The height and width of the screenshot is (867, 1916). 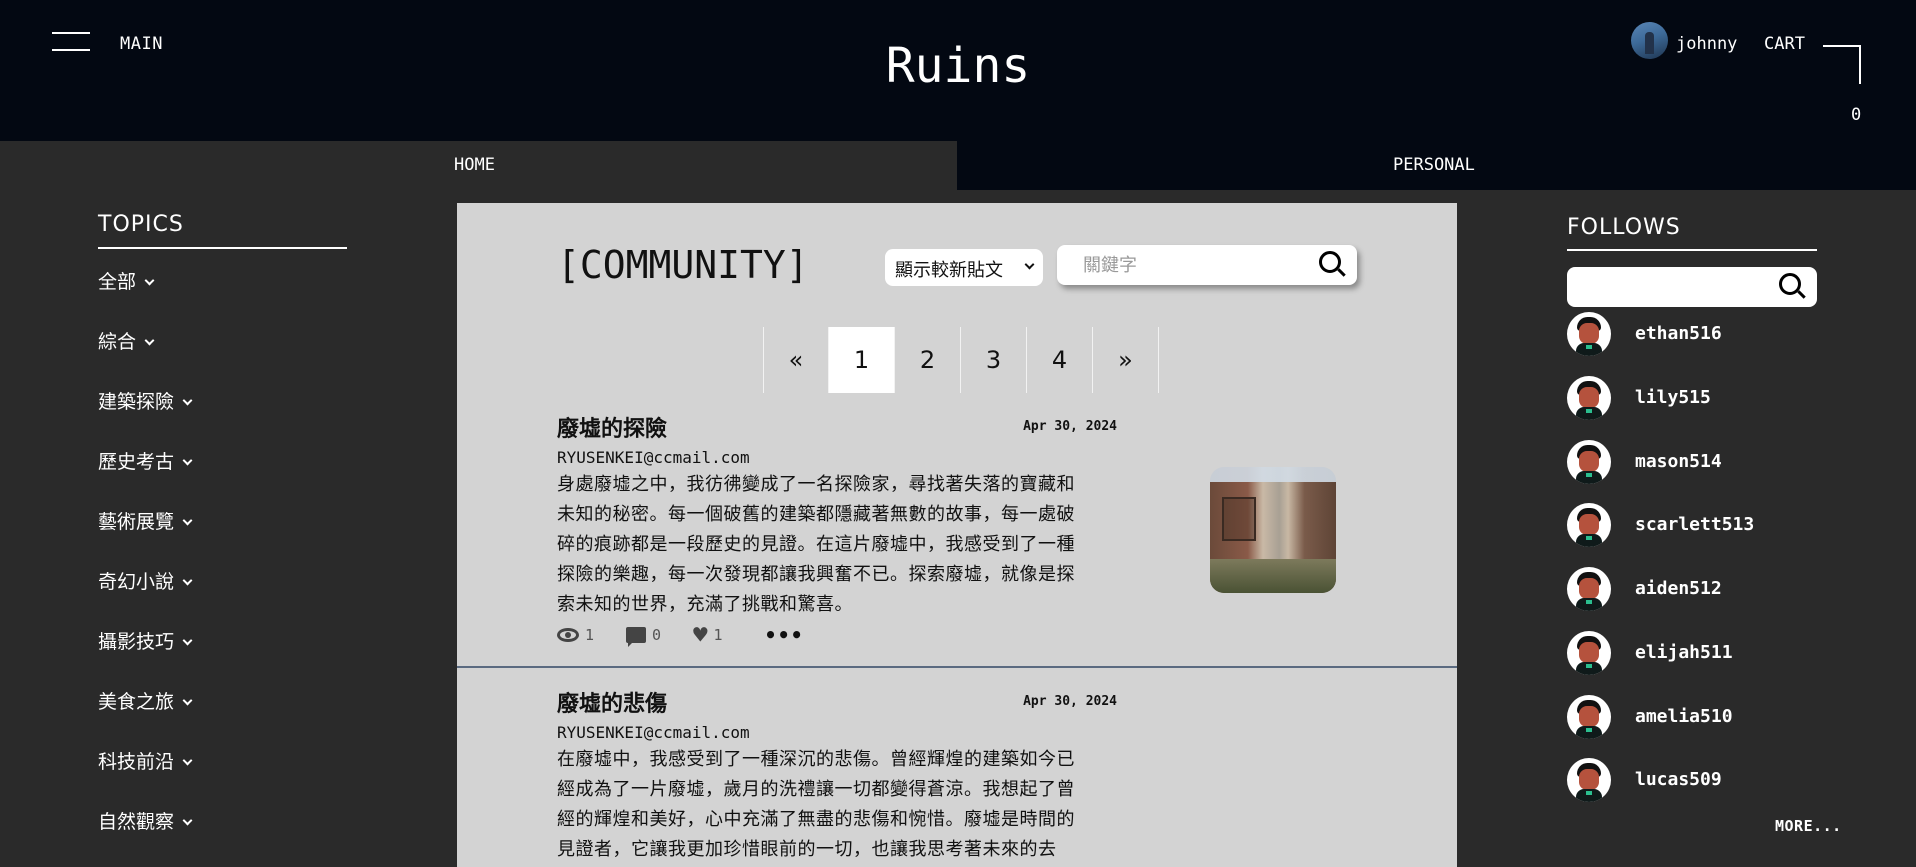 What do you see at coordinates (145, 760) in the screenshot?
I see `topic-item: 科技前沿` at bounding box center [145, 760].